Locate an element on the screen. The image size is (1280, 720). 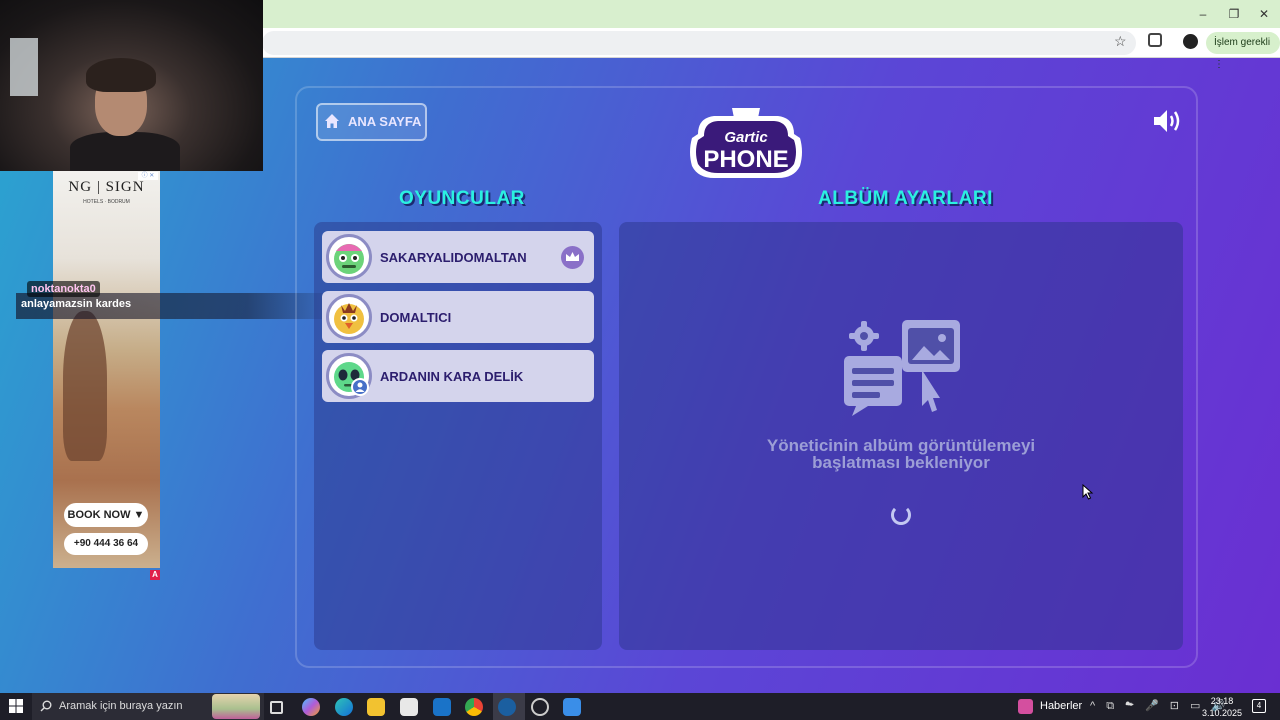
edge-icon is located at coordinates (344, 707).